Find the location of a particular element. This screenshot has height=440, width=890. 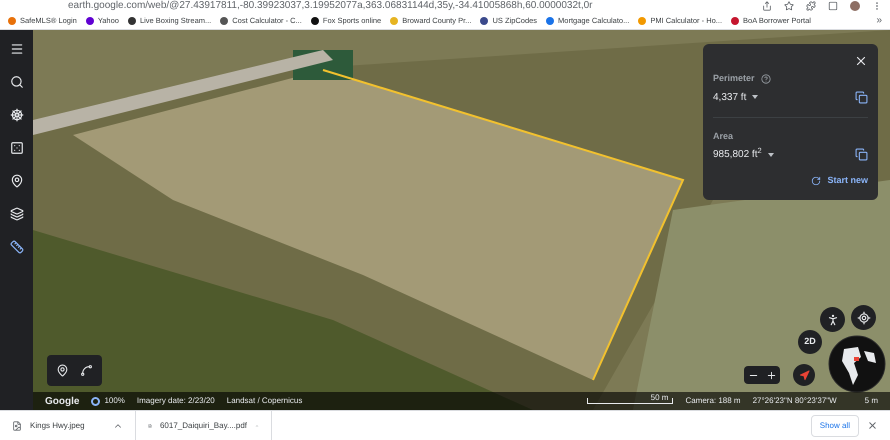

imagery-source: Landsat / Copernicus is located at coordinates (264, 401).